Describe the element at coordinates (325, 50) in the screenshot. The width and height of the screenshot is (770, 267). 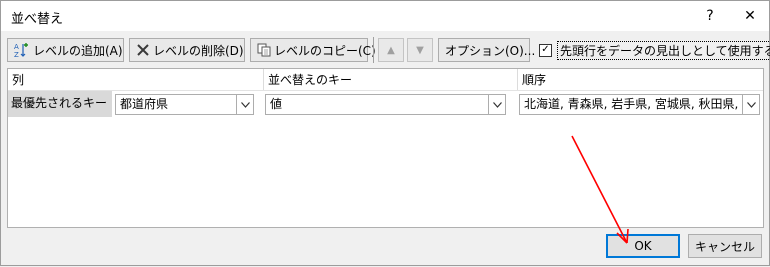
I see `copy-level-label: レベルのコピー(C)` at that location.